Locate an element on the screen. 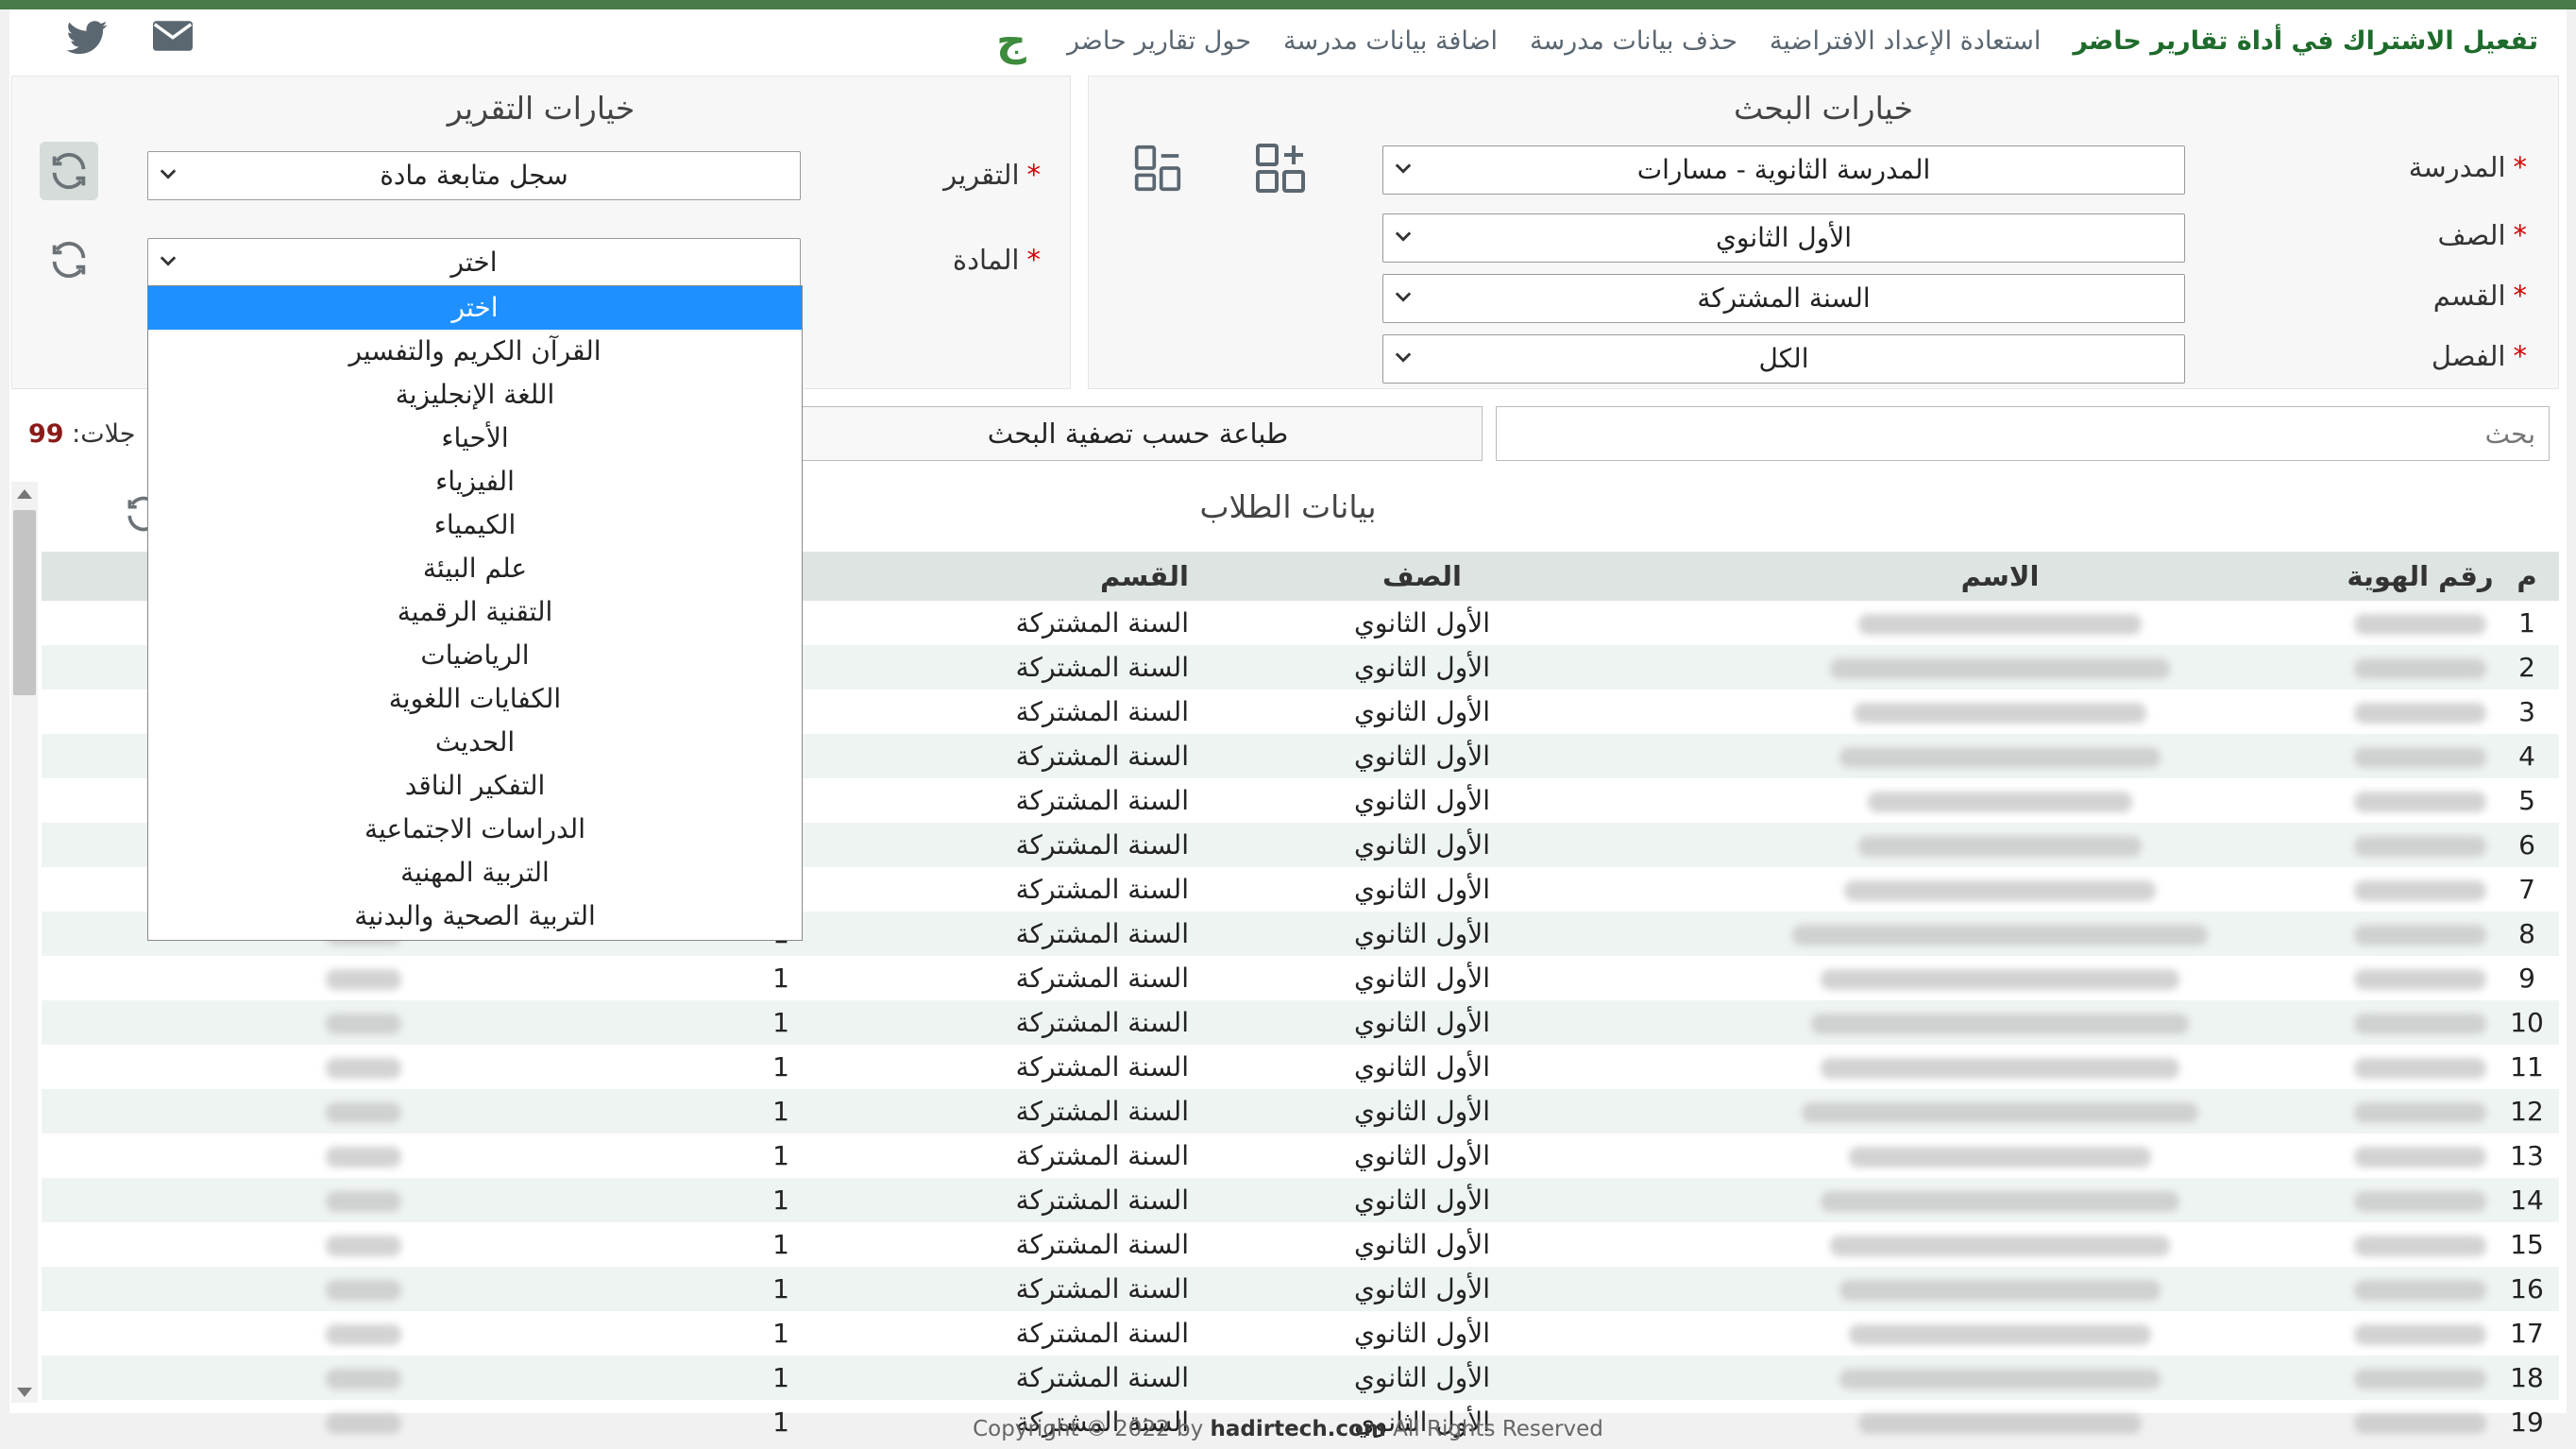 This screenshot has width=2576, height=1449. dropdown-option: القرآن الكريم والتفسير is located at coordinates (475, 351).